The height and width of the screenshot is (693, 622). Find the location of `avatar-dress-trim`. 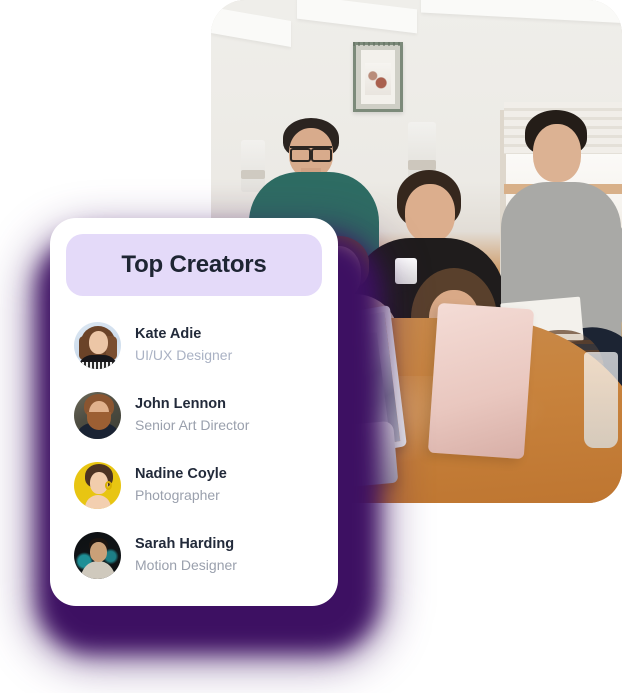

avatar-dress-trim is located at coordinates (97, 365).